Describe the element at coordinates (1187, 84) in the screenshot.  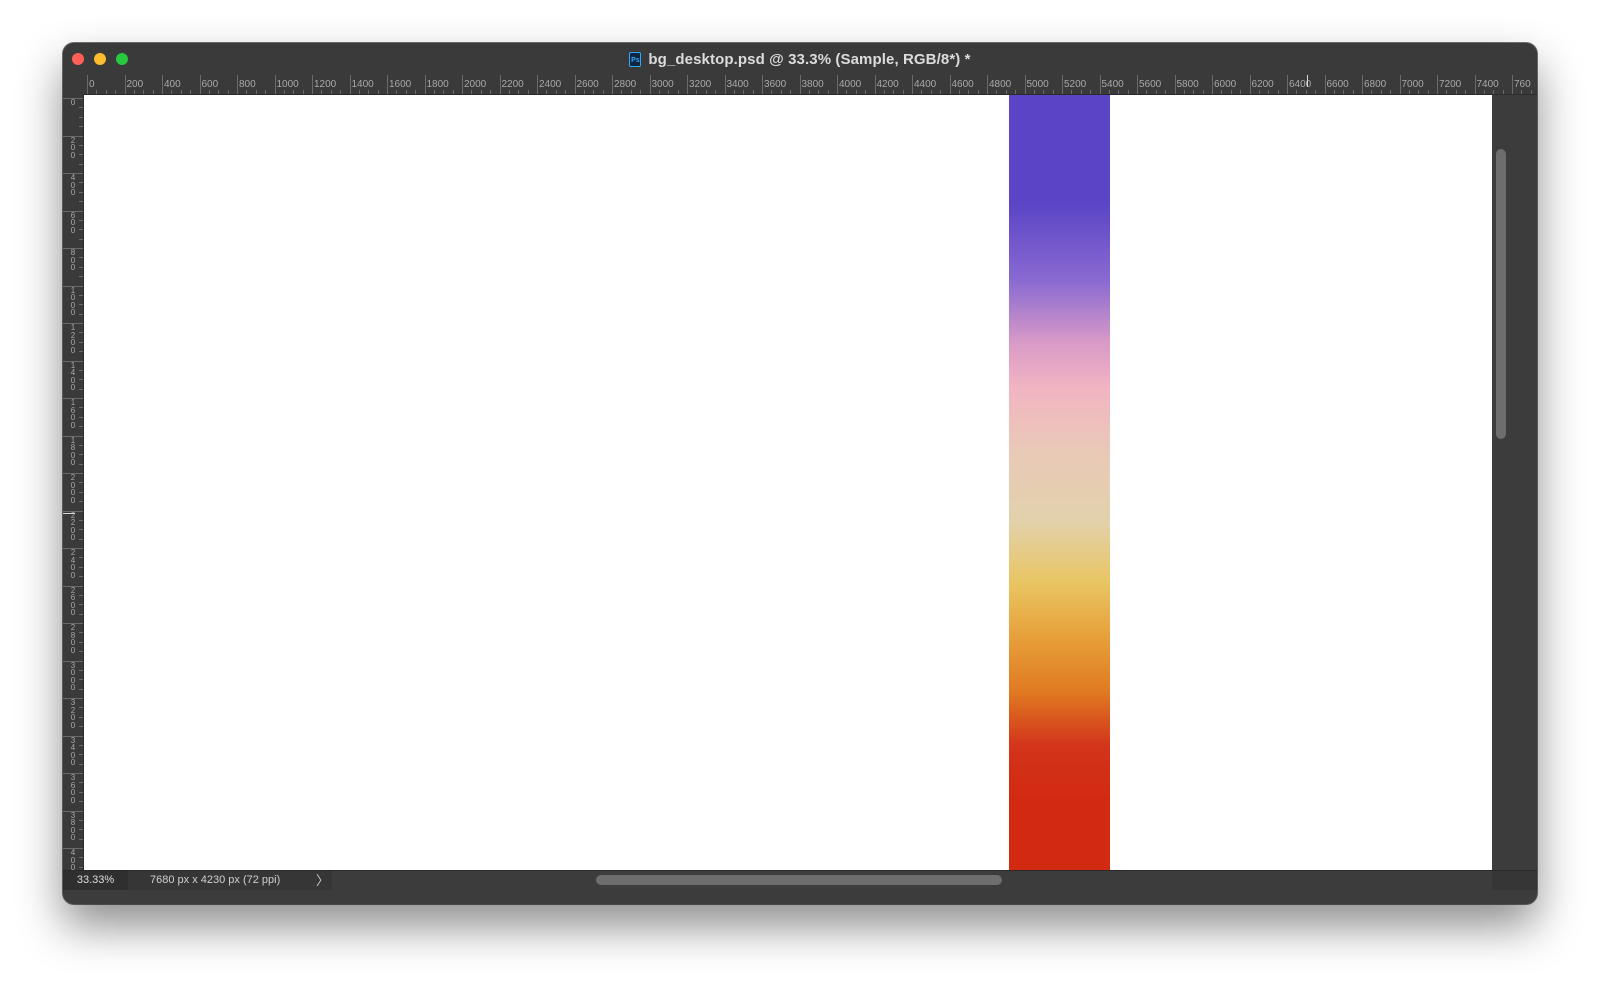
I see `ruler-tick-label: 5800` at that location.